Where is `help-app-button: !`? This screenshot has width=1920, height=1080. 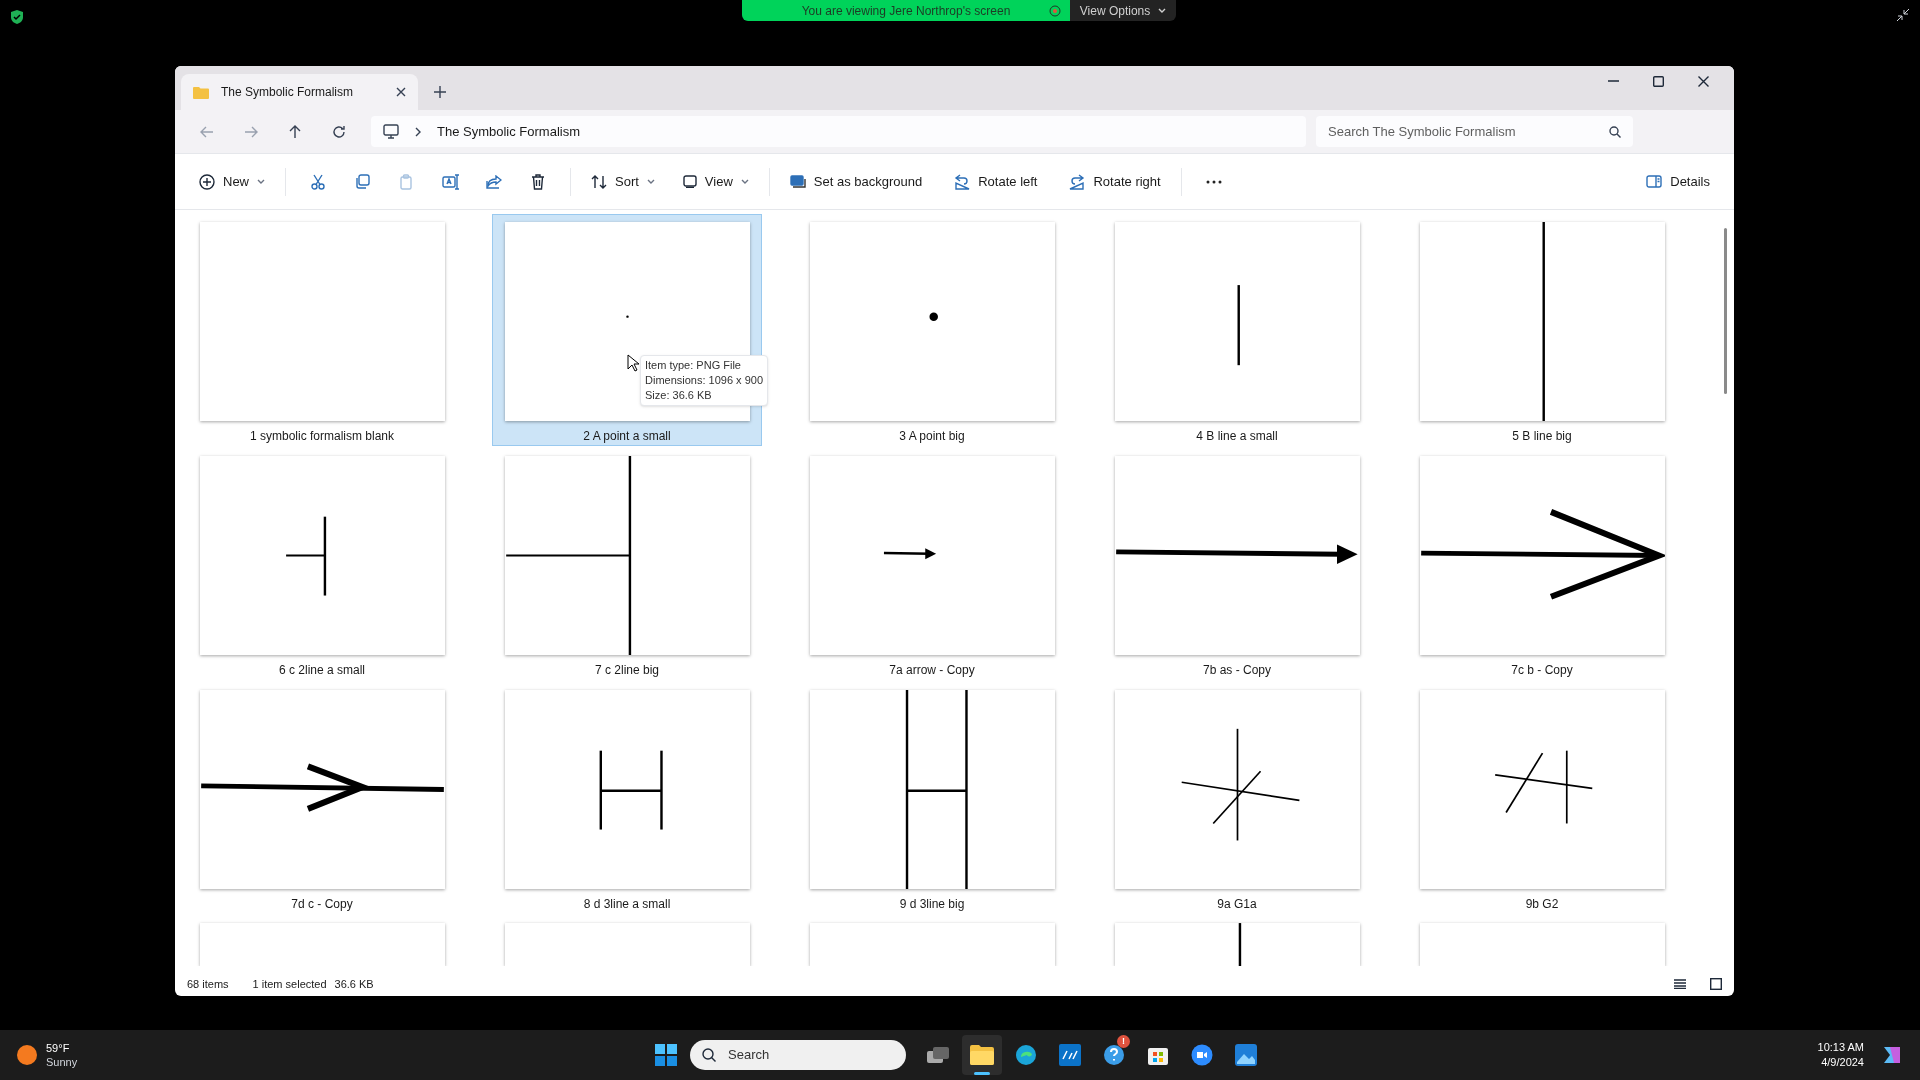
help-app-button: ! is located at coordinates (1114, 1055).